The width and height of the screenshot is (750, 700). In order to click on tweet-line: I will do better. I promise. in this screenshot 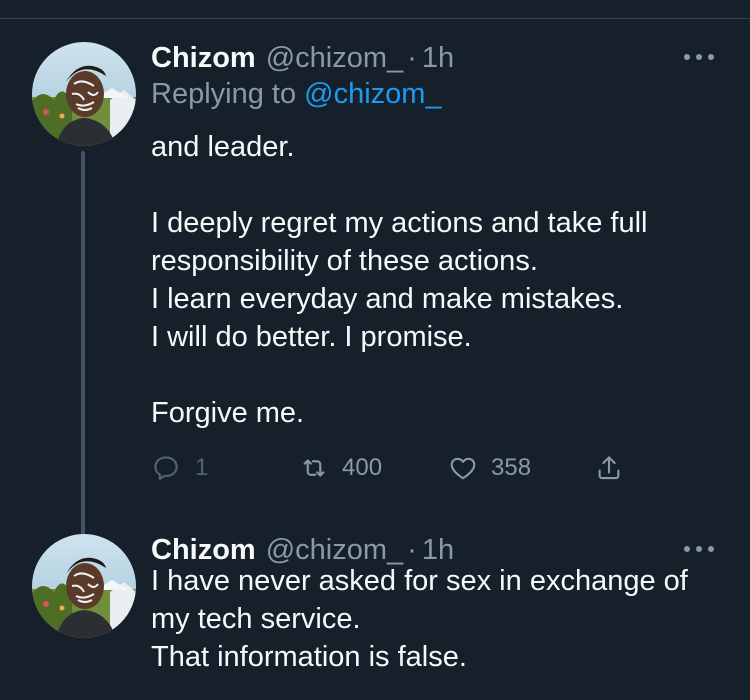, I will do `click(311, 337)`.